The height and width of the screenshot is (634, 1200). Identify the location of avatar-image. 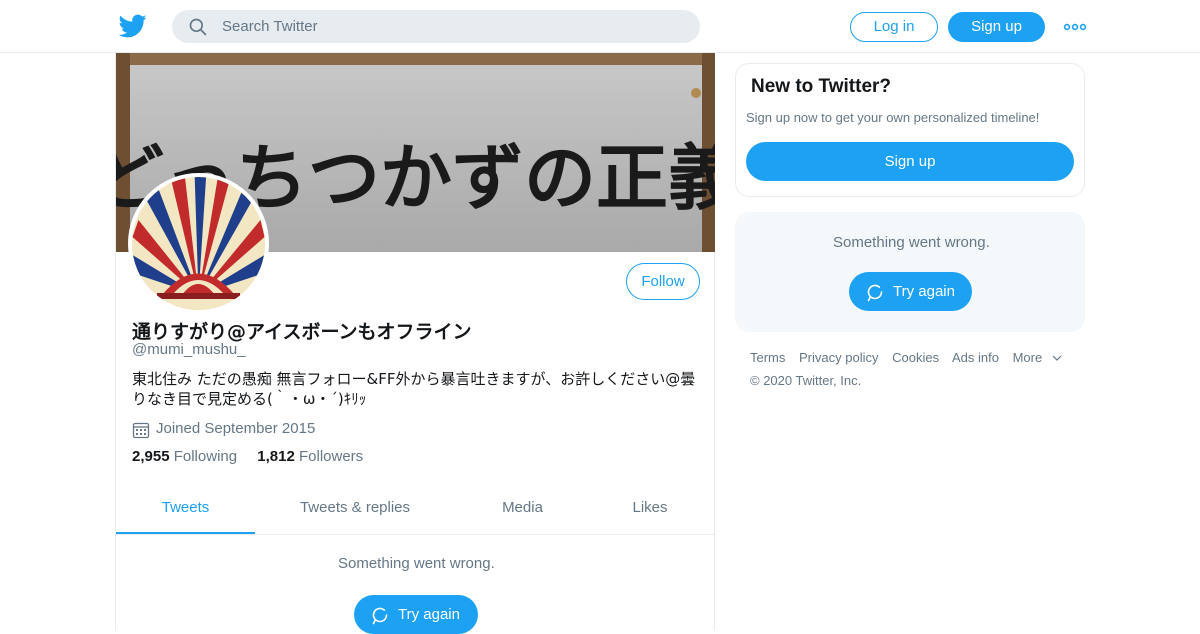
(198, 243).